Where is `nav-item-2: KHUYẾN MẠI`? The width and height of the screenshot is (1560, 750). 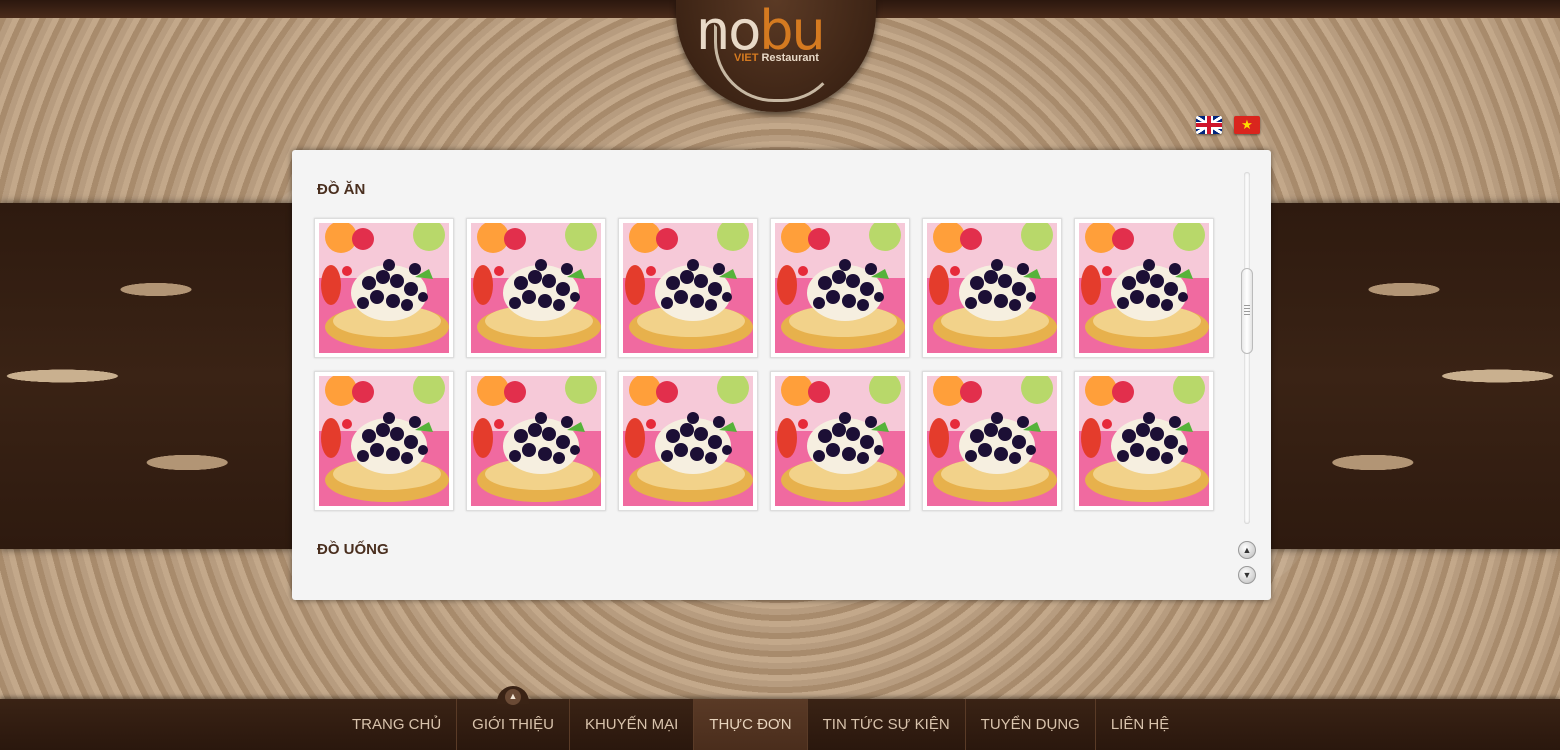 nav-item-2: KHUYẾN MẠI is located at coordinates (632, 724).